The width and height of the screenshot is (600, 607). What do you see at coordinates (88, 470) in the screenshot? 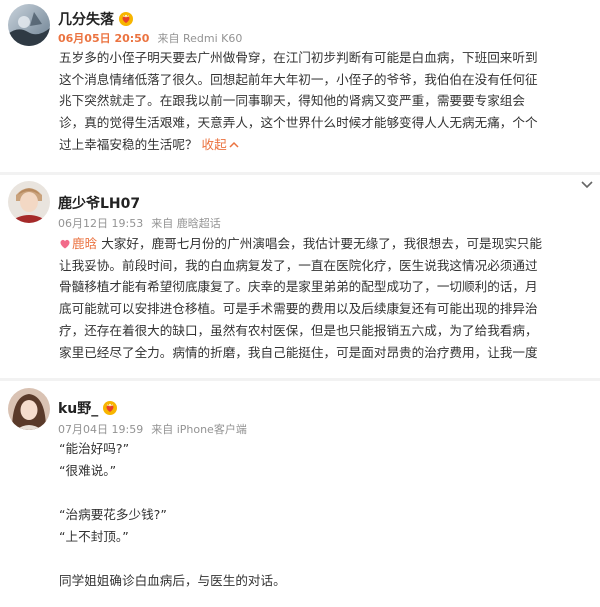
I see `post-text-line: “很难说。”` at bounding box center [88, 470].